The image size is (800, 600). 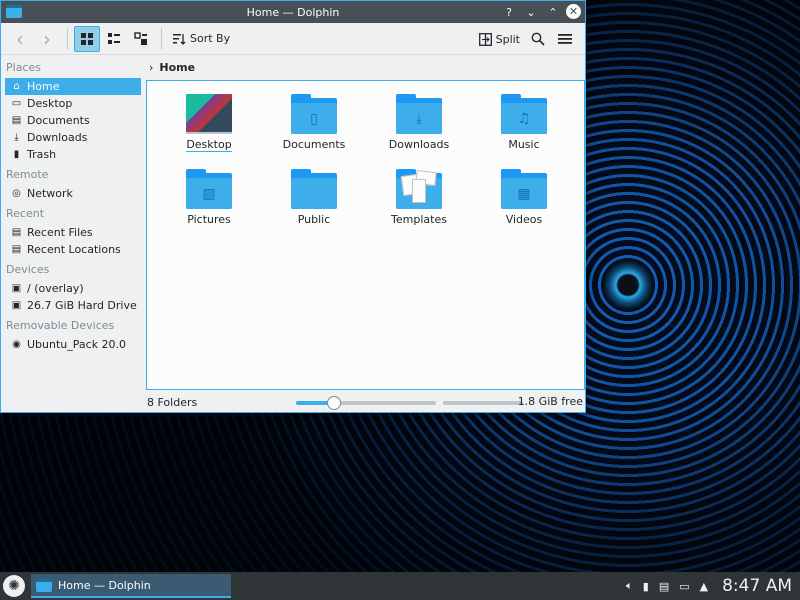 I want to click on back-button: ‹, so click(x=20, y=39).